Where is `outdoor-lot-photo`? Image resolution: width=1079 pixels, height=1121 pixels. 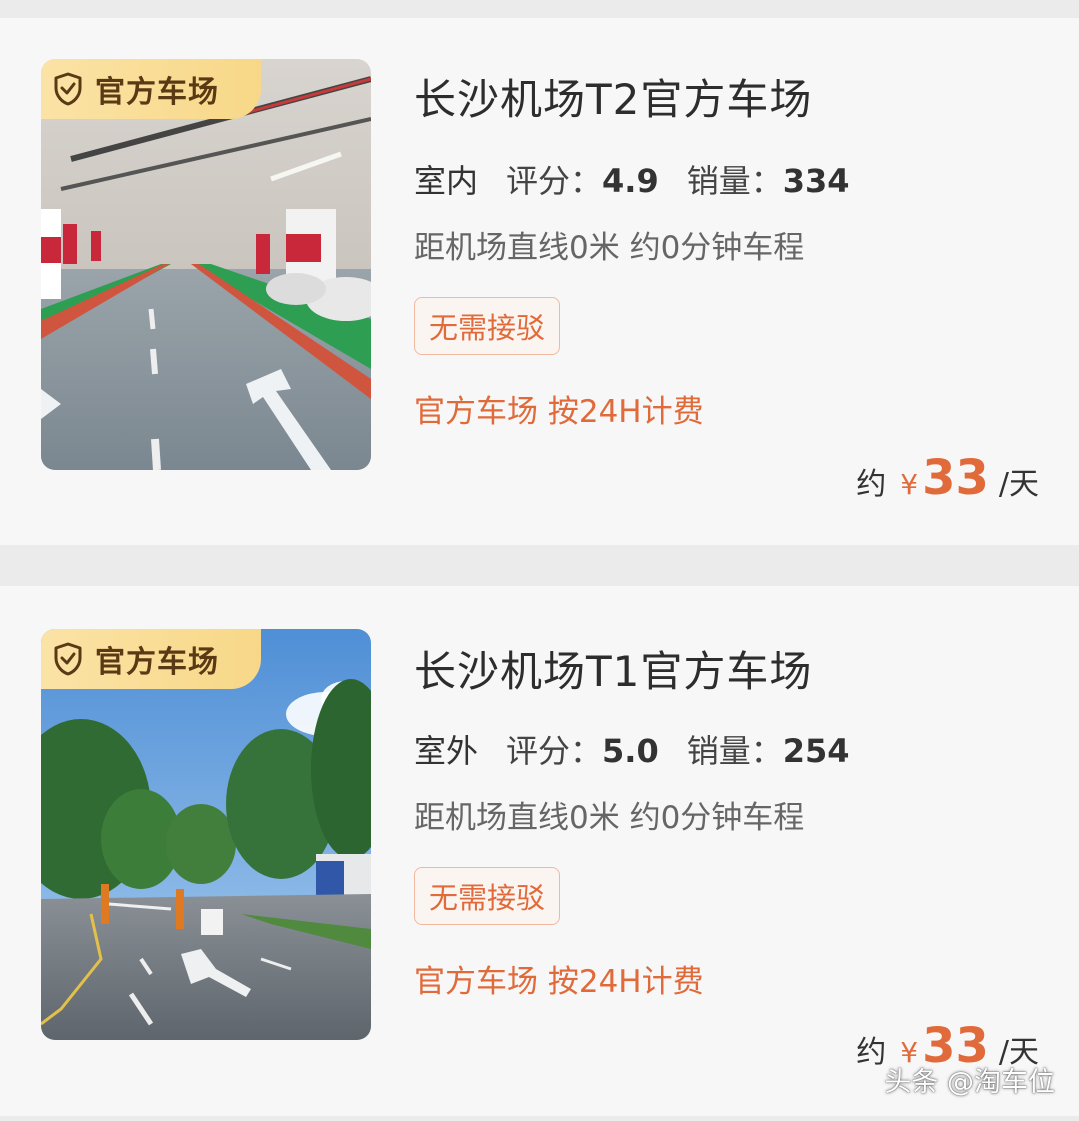
outdoor-lot-photo is located at coordinates (206, 834).